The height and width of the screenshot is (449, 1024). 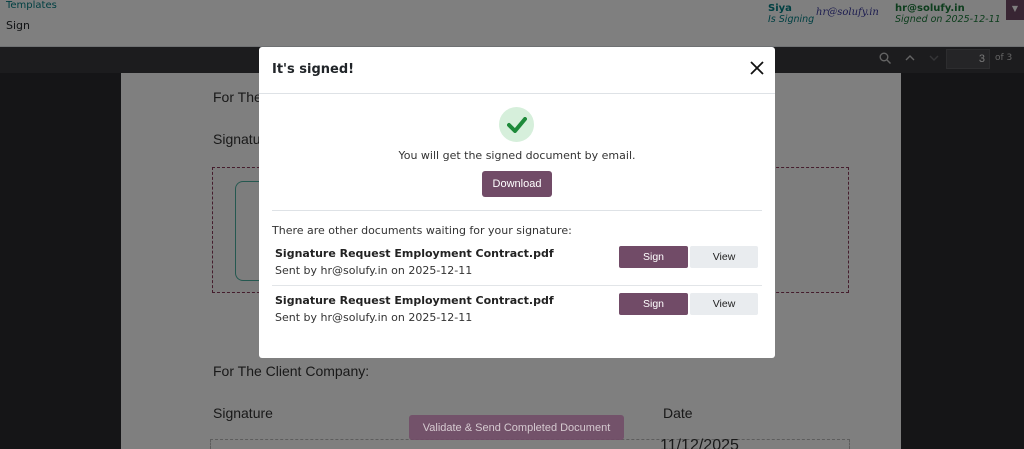 I want to click on dialog-title: It's signed!, so click(x=313, y=69).